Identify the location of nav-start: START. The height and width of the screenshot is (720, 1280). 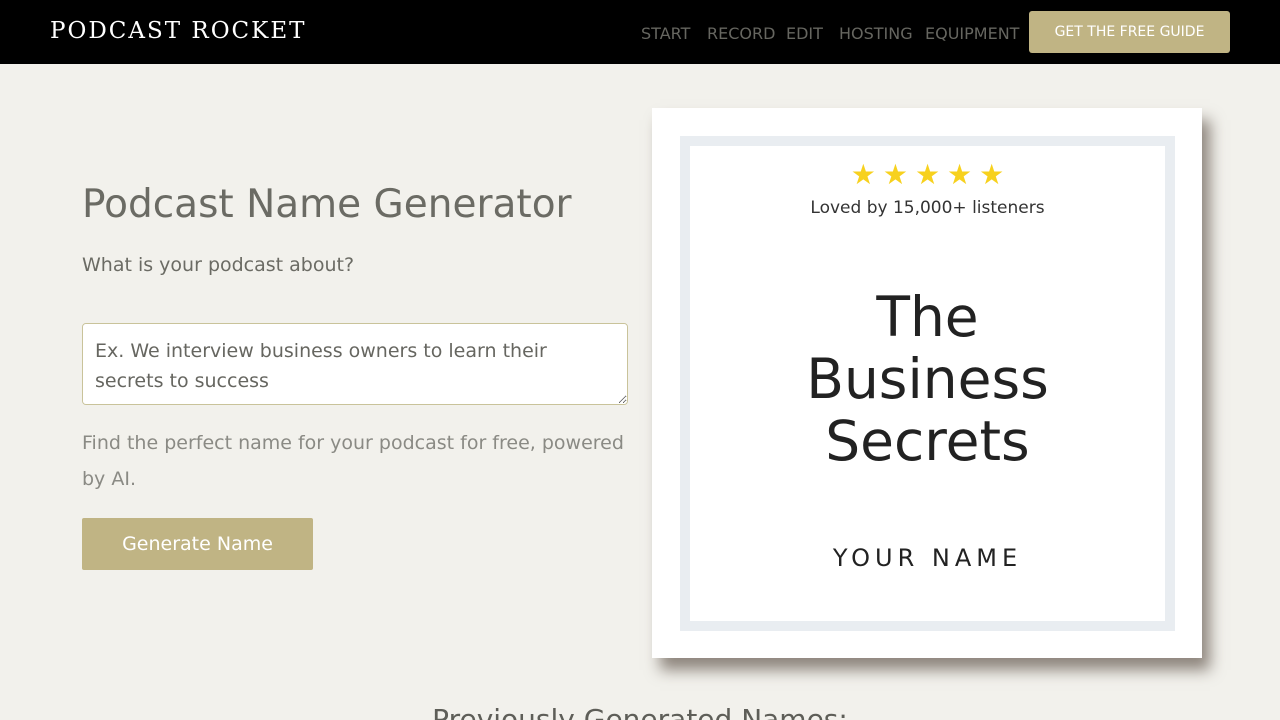
(665, 33).